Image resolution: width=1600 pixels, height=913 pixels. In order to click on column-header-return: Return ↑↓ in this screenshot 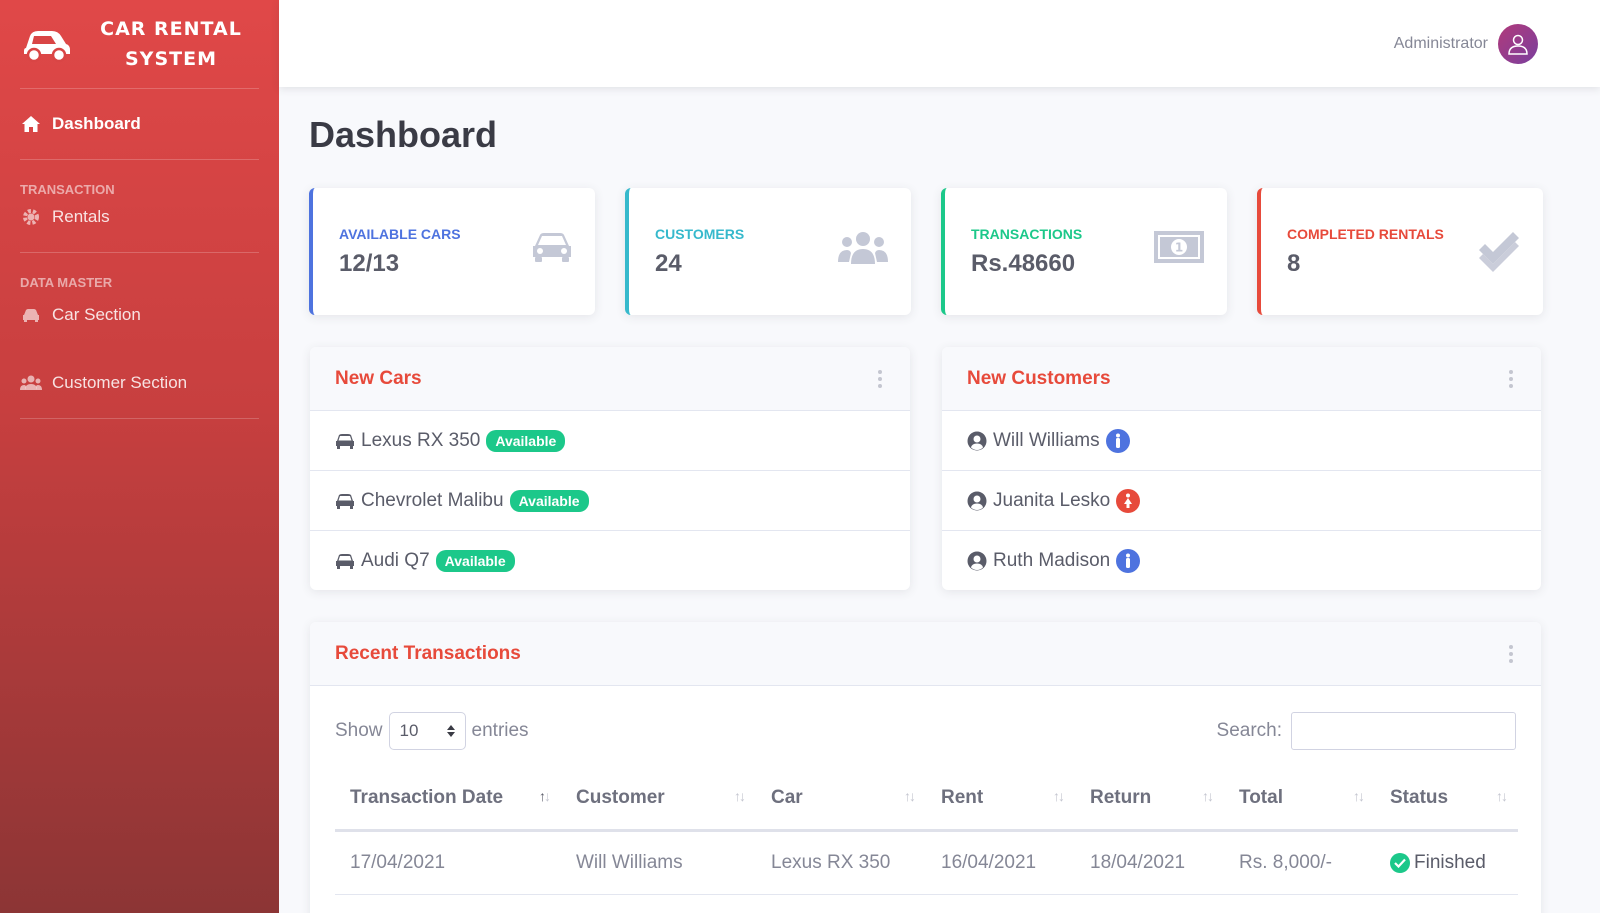, I will do `click(1149, 800)`.